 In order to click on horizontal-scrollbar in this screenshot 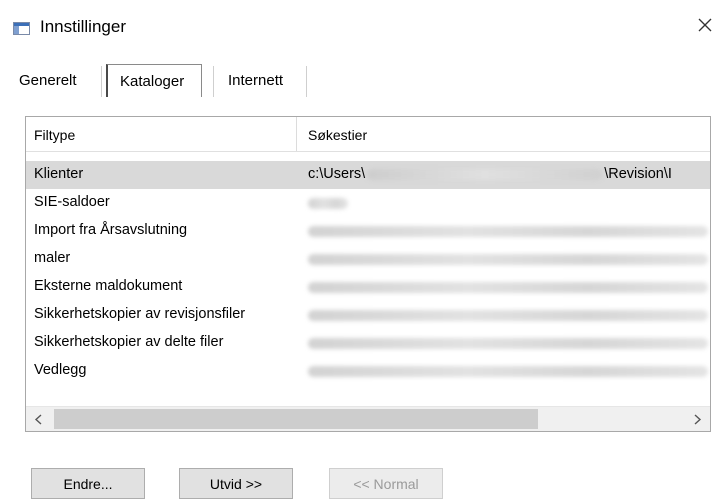, I will do `click(368, 419)`.